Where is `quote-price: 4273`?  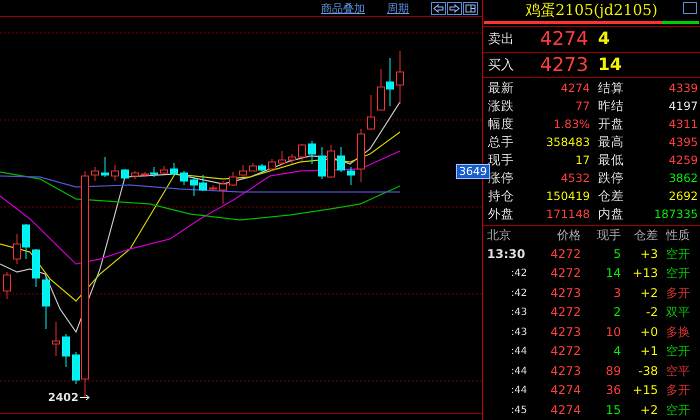
quote-price: 4273 is located at coordinates (565, 65).